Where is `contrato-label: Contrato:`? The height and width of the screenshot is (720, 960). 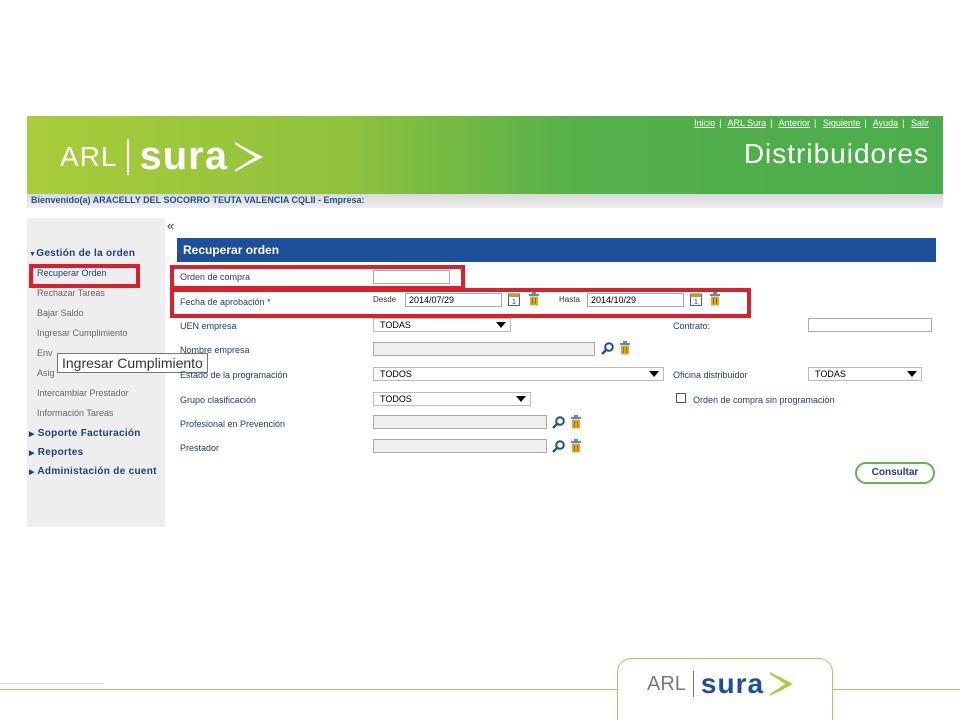
contrato-label: Contrato: is located at coordinates (692, 326).